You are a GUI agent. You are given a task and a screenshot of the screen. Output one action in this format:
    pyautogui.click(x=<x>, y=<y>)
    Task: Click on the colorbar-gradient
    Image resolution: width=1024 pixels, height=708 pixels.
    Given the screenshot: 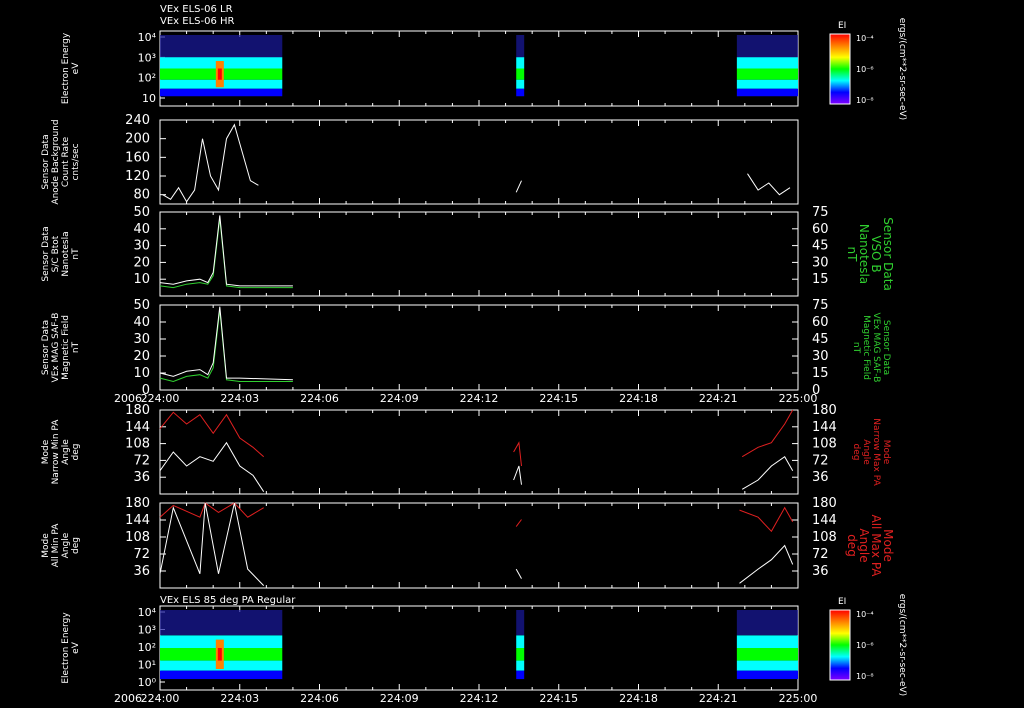 What is the action you would take?
    pyautogui.click(x=840, y=645)
    